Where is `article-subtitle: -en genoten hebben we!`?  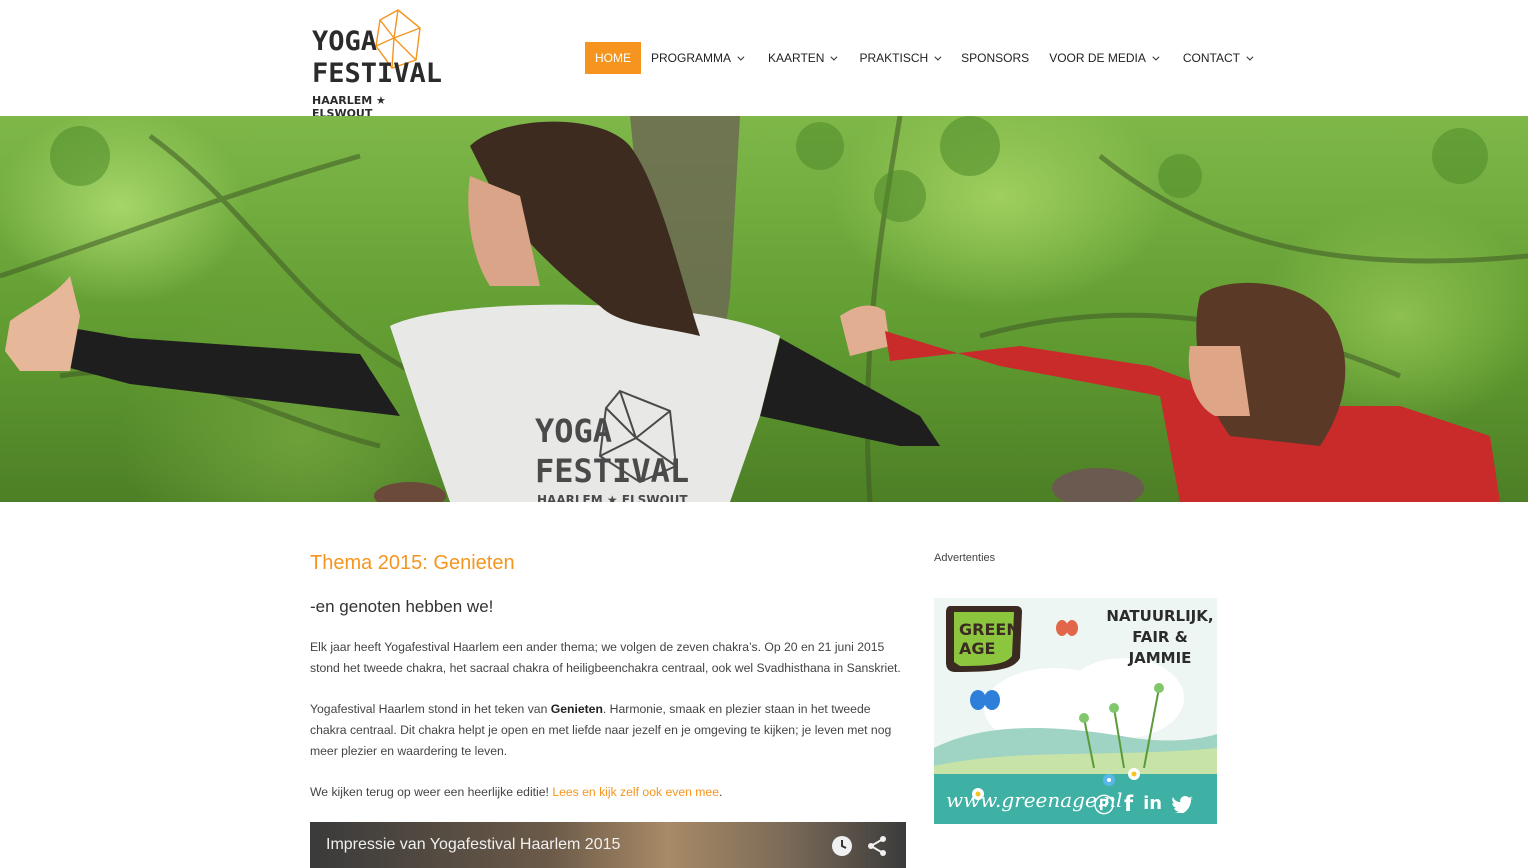 article-subtitle: -en genoten hebben we! is located at coordinates (402, 606).